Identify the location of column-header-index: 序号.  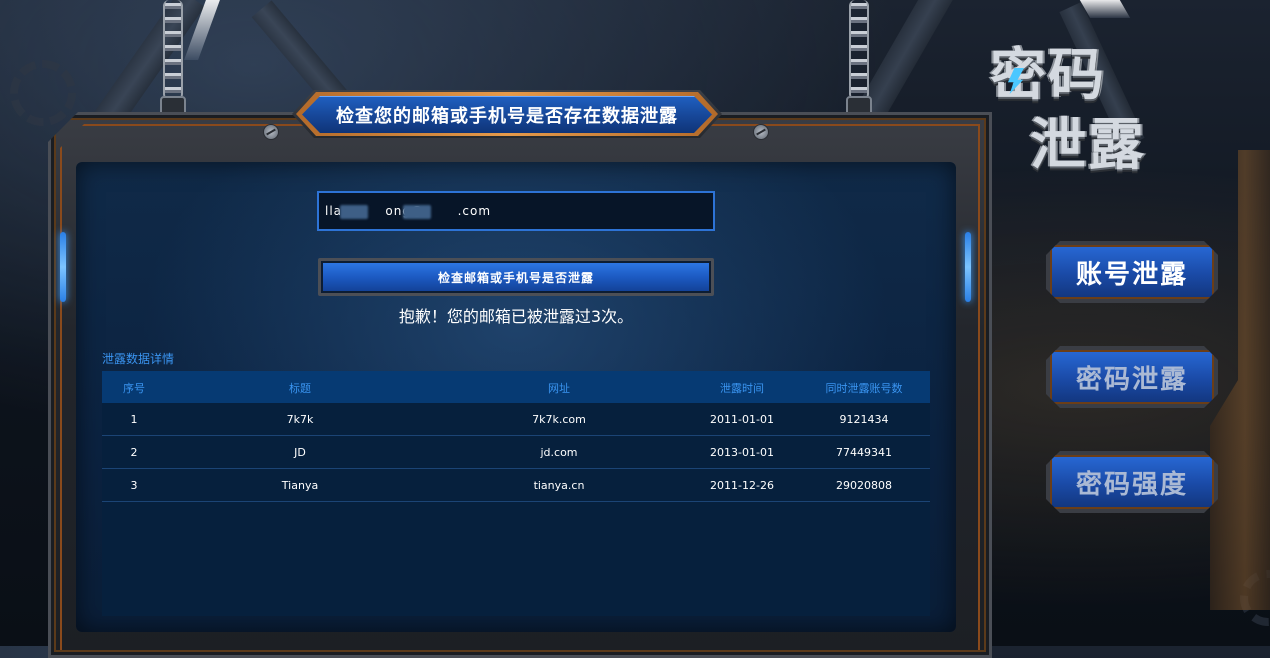
(134, 388).